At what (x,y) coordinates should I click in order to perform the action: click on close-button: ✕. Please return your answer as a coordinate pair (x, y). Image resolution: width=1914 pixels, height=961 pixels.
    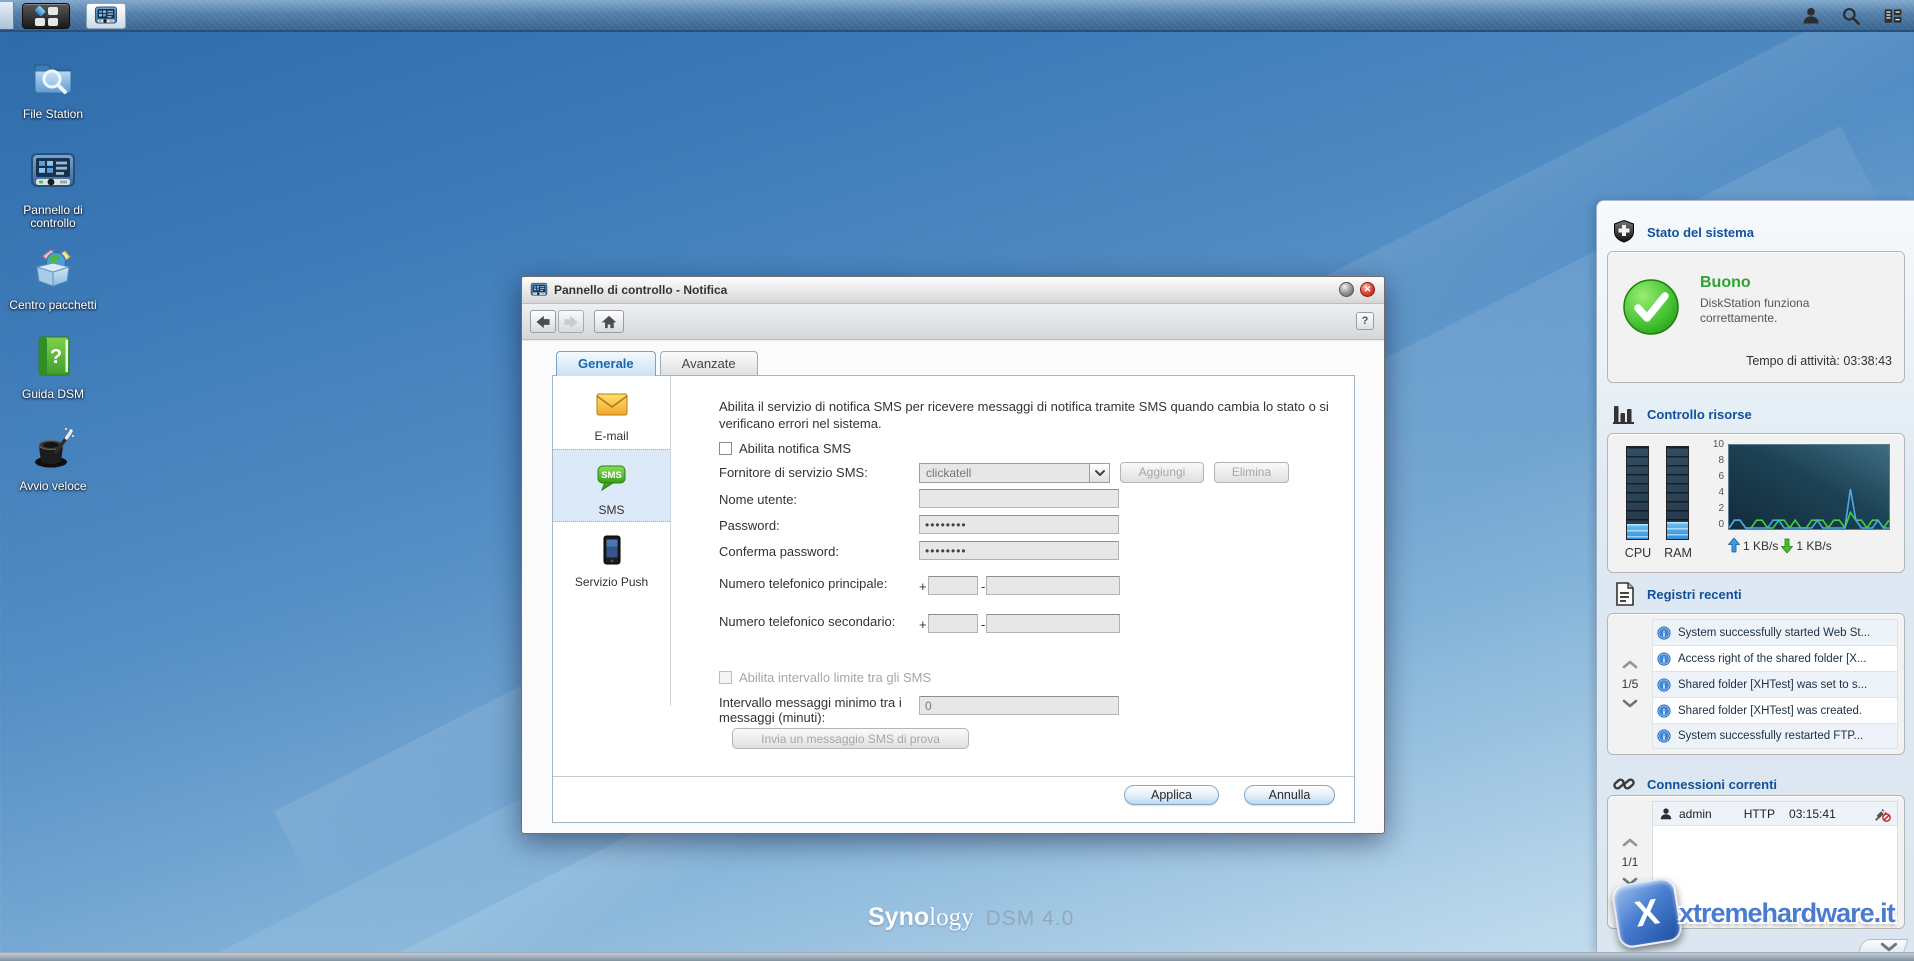
    Looking at the image, I should click on (1367, 289).